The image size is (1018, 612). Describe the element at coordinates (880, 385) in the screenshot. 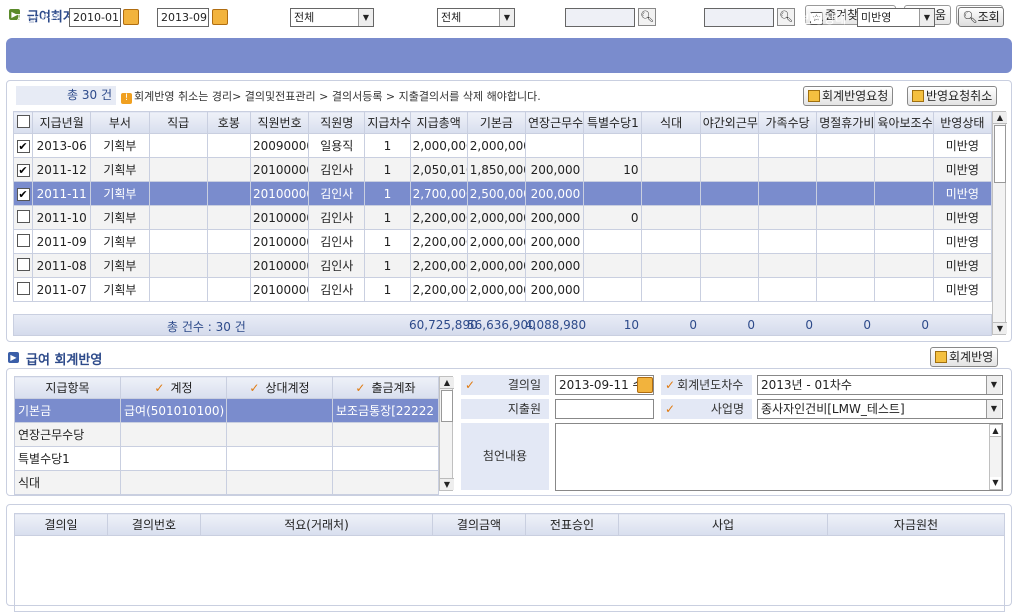

I see `fiscal-select: 2013년 - 01차수` at that location.